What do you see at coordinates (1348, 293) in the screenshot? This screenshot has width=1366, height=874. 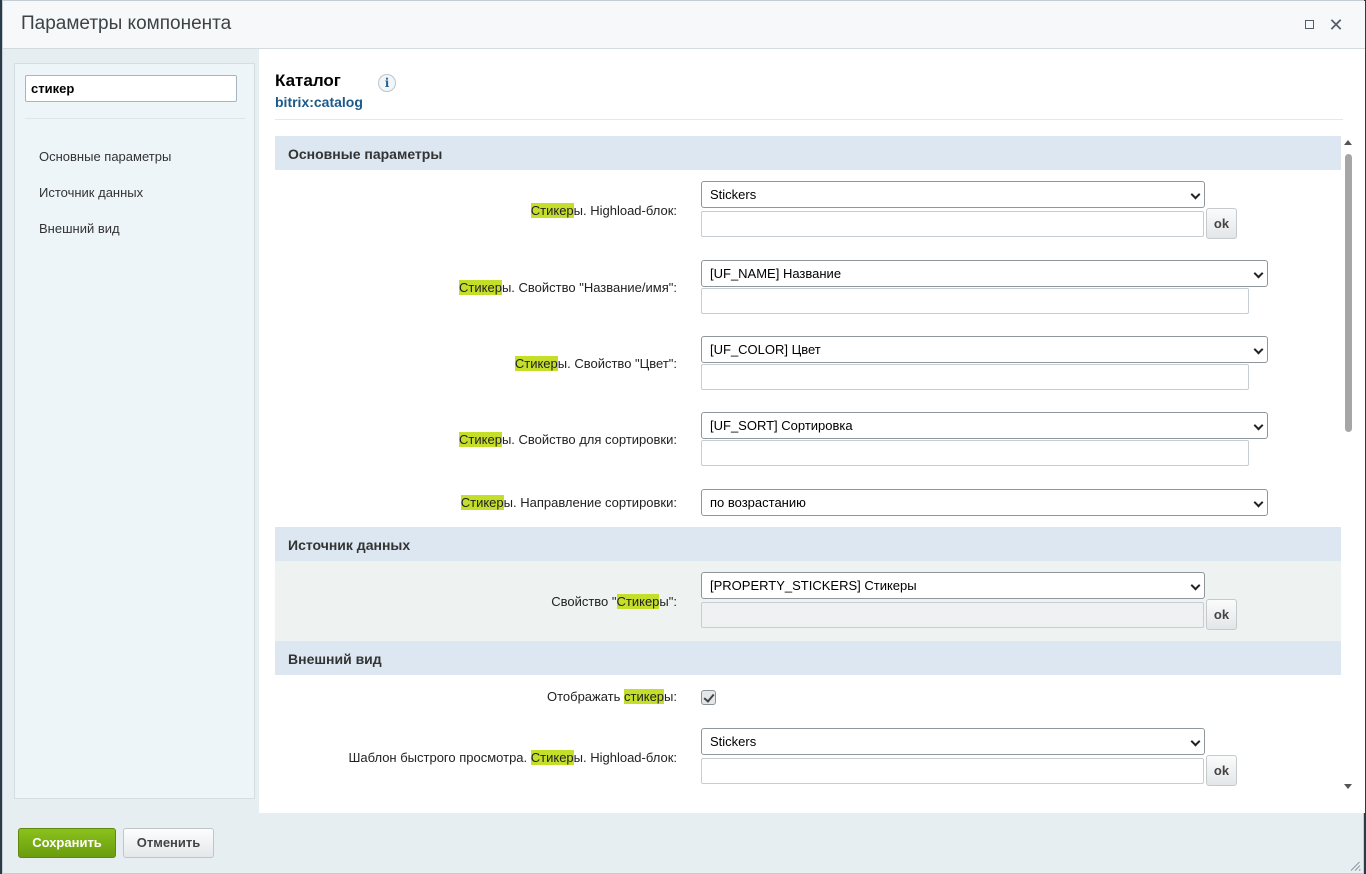 I see `scroll-thumb` at bounding box center [1348, 293].